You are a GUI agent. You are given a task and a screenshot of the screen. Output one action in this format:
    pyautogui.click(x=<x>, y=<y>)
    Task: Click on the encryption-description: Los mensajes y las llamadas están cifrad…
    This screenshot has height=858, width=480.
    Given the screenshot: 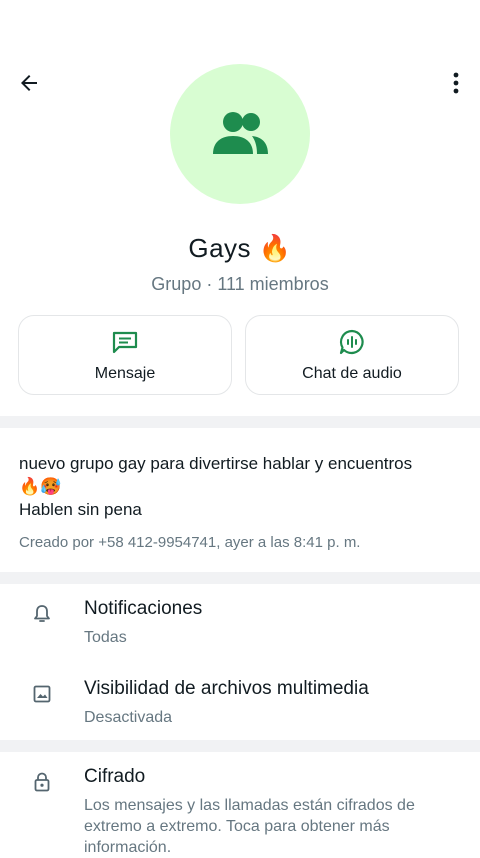 What is the action you would take?
    pyautogui.click(x=249, y=826)
    